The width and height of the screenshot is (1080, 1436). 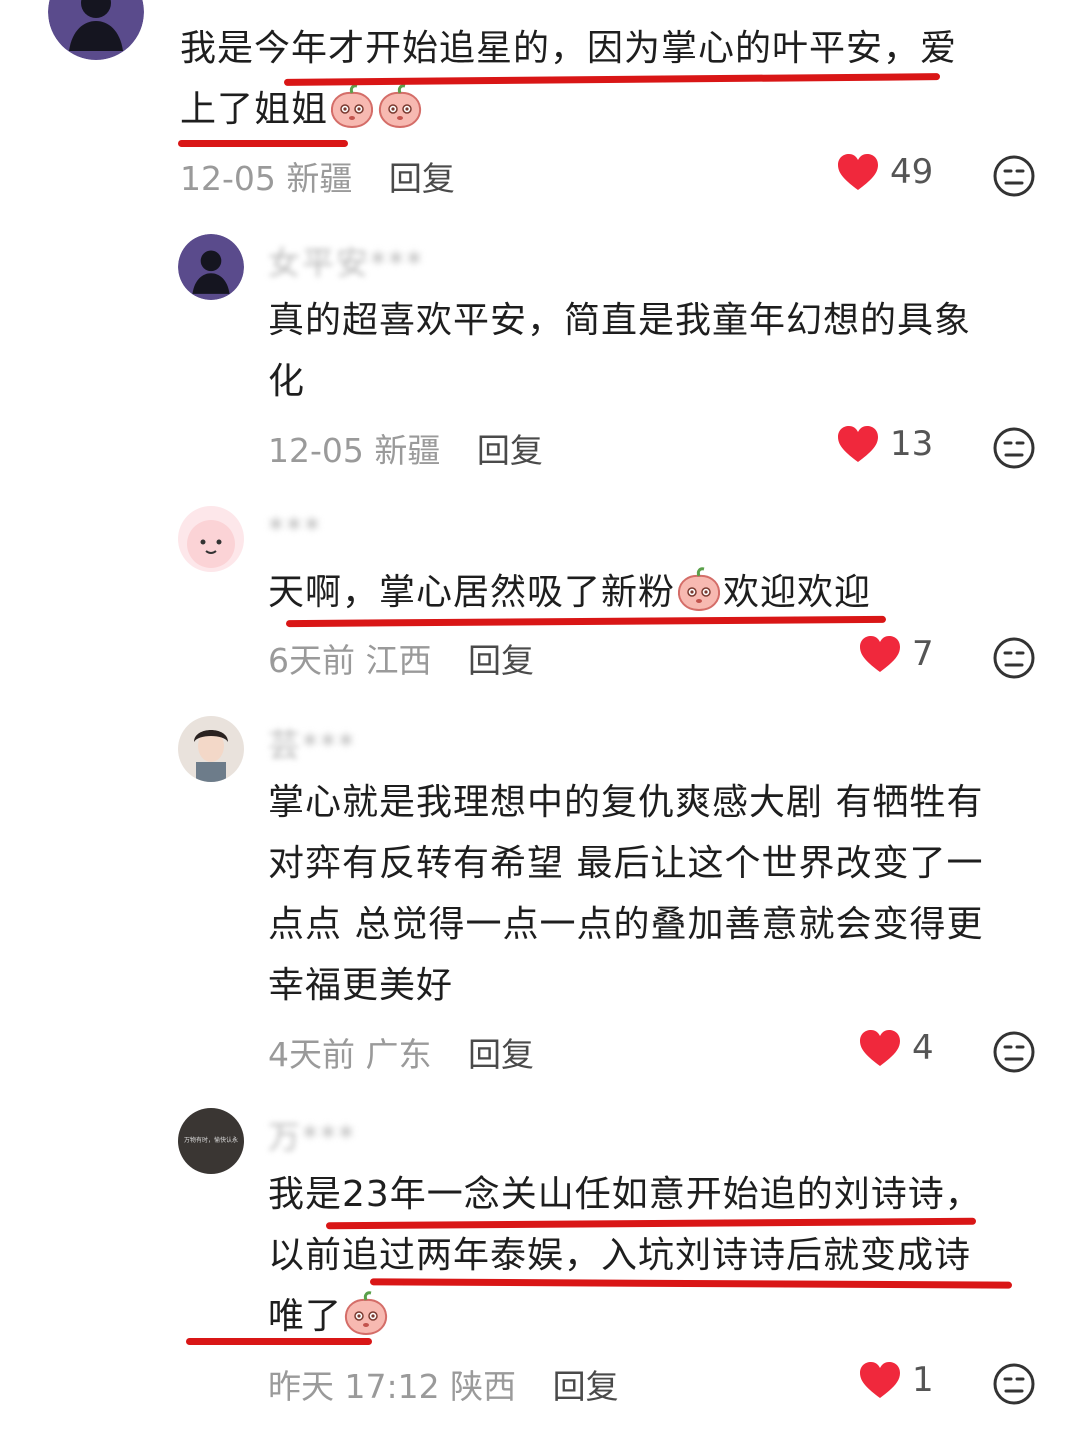 I want to click on like-count: 1, so click(x=923, y=1380).